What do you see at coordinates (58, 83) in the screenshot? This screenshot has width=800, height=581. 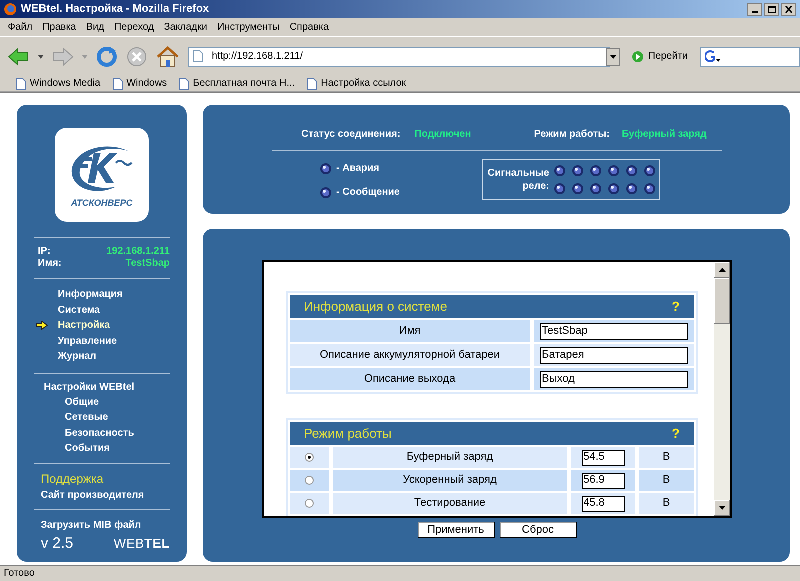 I see `bookmark-item: Windows Media` at bounding box center [58, 83].